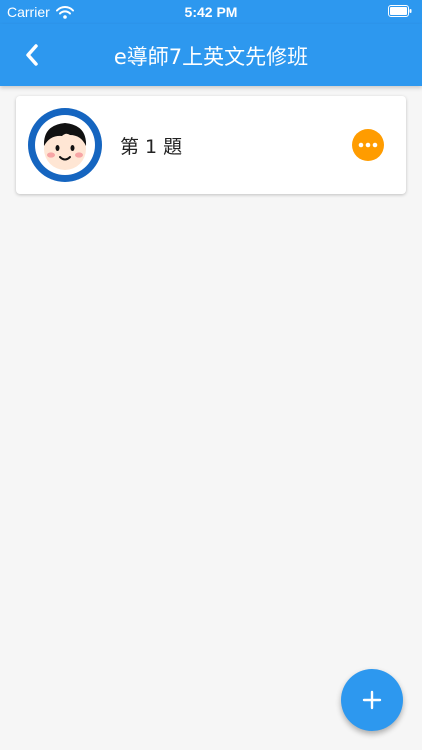  I want to click on plus-icon, so click(372, 700).